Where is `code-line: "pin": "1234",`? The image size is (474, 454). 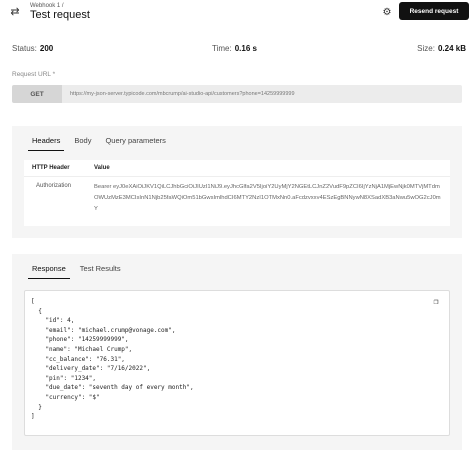
code-line: "pin": "1234", is located at coordinates (64, 378).